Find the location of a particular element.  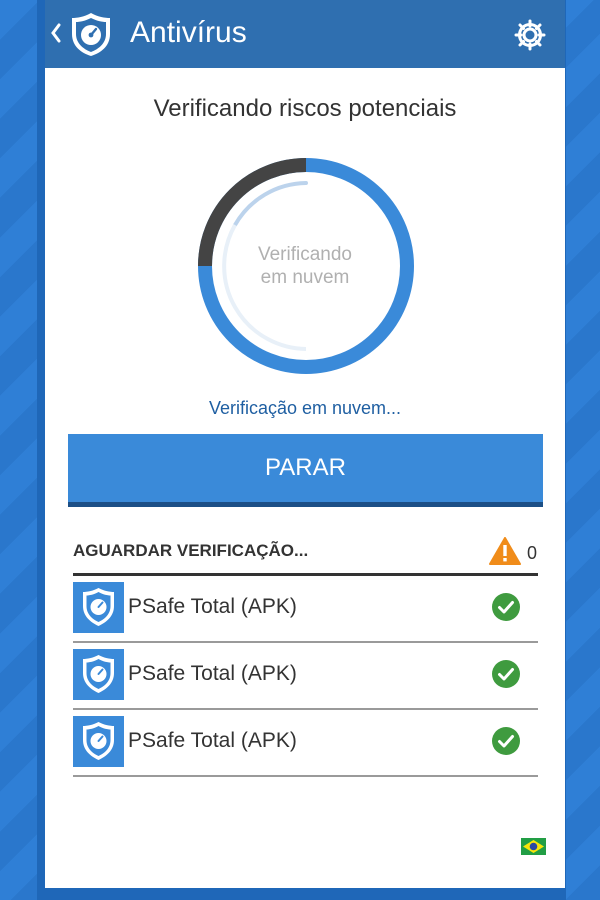

scan-heading: Verificando riscos potenciais is located at coordinates (305, 108).